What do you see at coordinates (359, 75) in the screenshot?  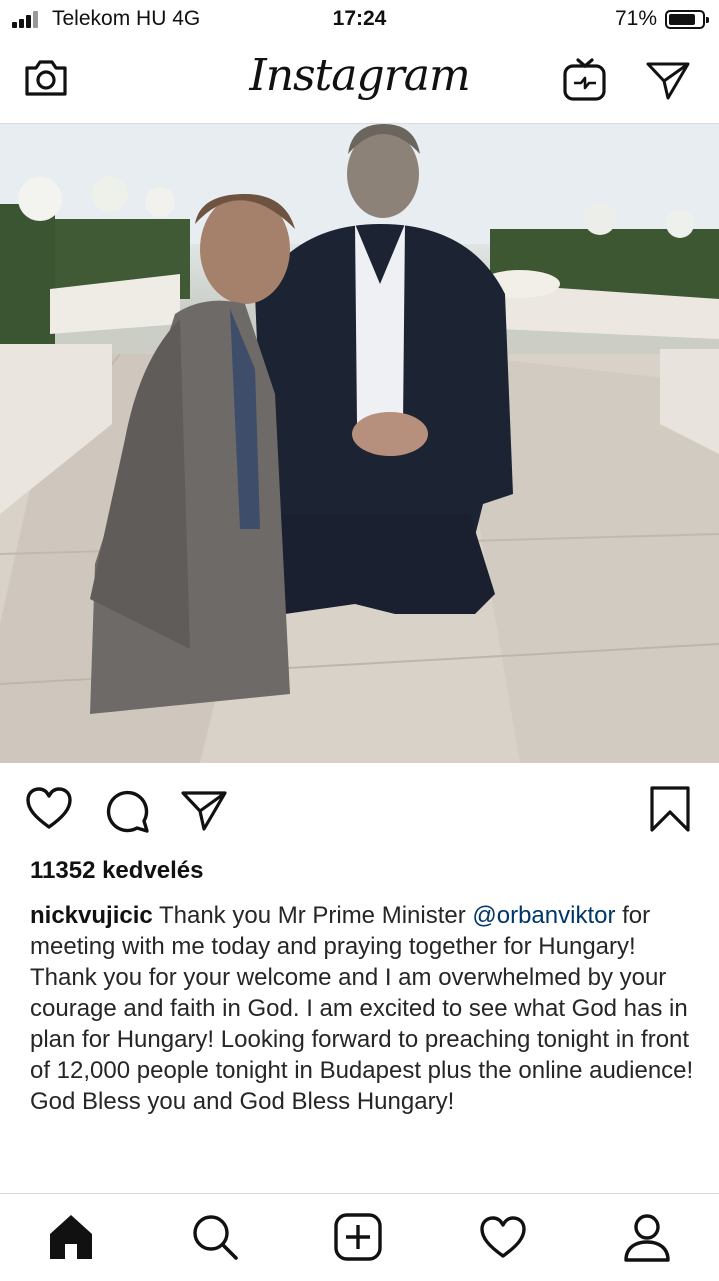 I see `instagram-logo: Instagram` at bounding box center [359, 75].